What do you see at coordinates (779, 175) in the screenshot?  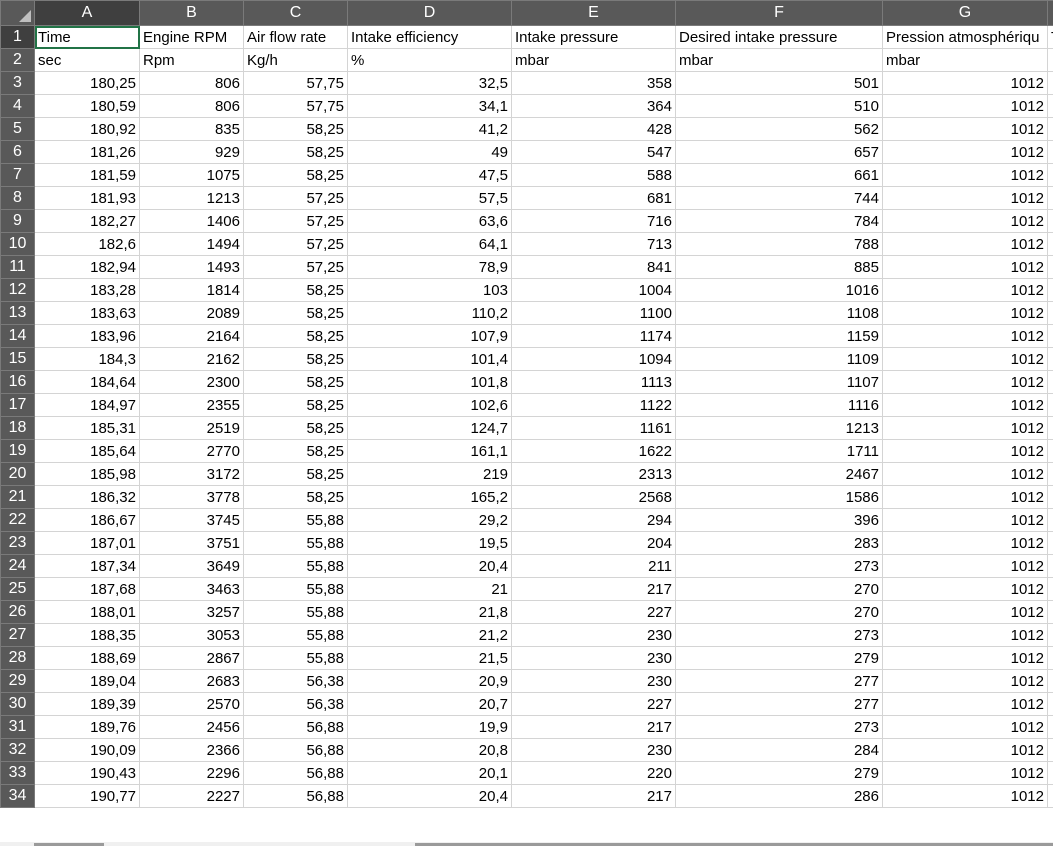 I see `data-cell: 661` at bounding box center [779, 175].